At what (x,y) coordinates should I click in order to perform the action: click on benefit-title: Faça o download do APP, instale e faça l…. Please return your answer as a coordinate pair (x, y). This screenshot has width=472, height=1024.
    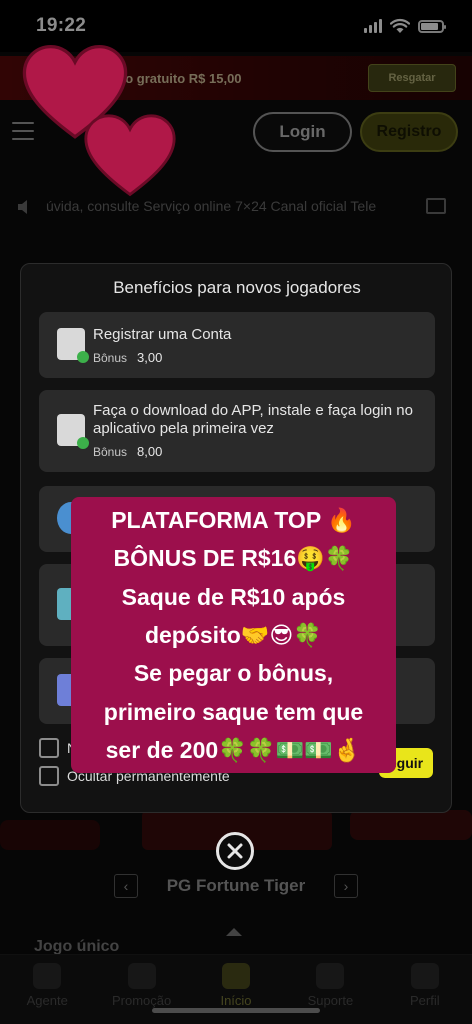
    Looking at the image, I should click on (253, 419).